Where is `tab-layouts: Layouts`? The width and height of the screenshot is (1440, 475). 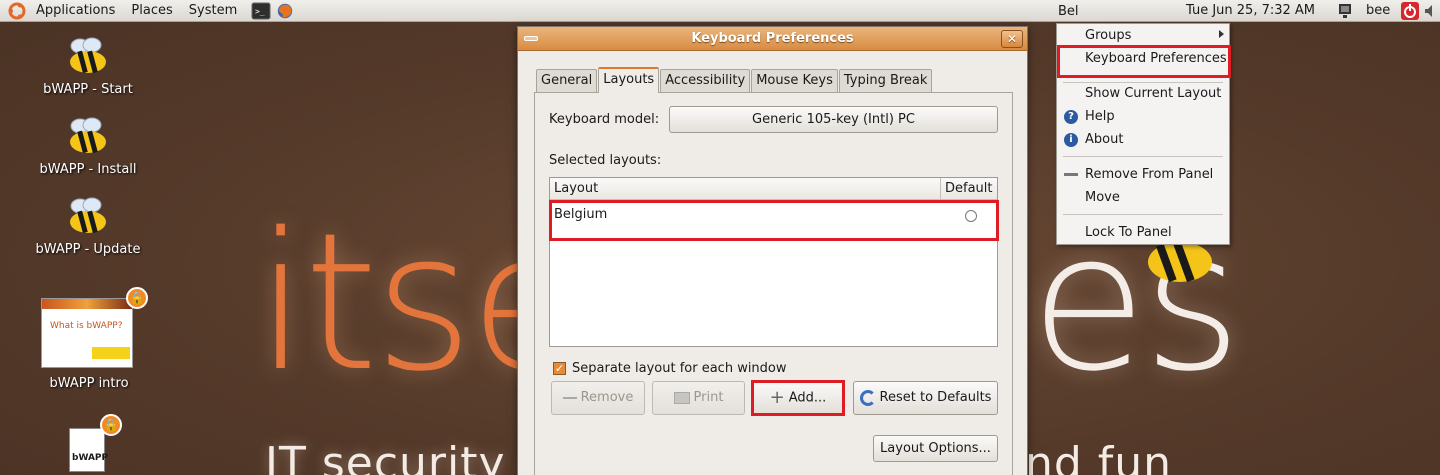
tab-layouts: Layouts is located at coordinates (629, 80).